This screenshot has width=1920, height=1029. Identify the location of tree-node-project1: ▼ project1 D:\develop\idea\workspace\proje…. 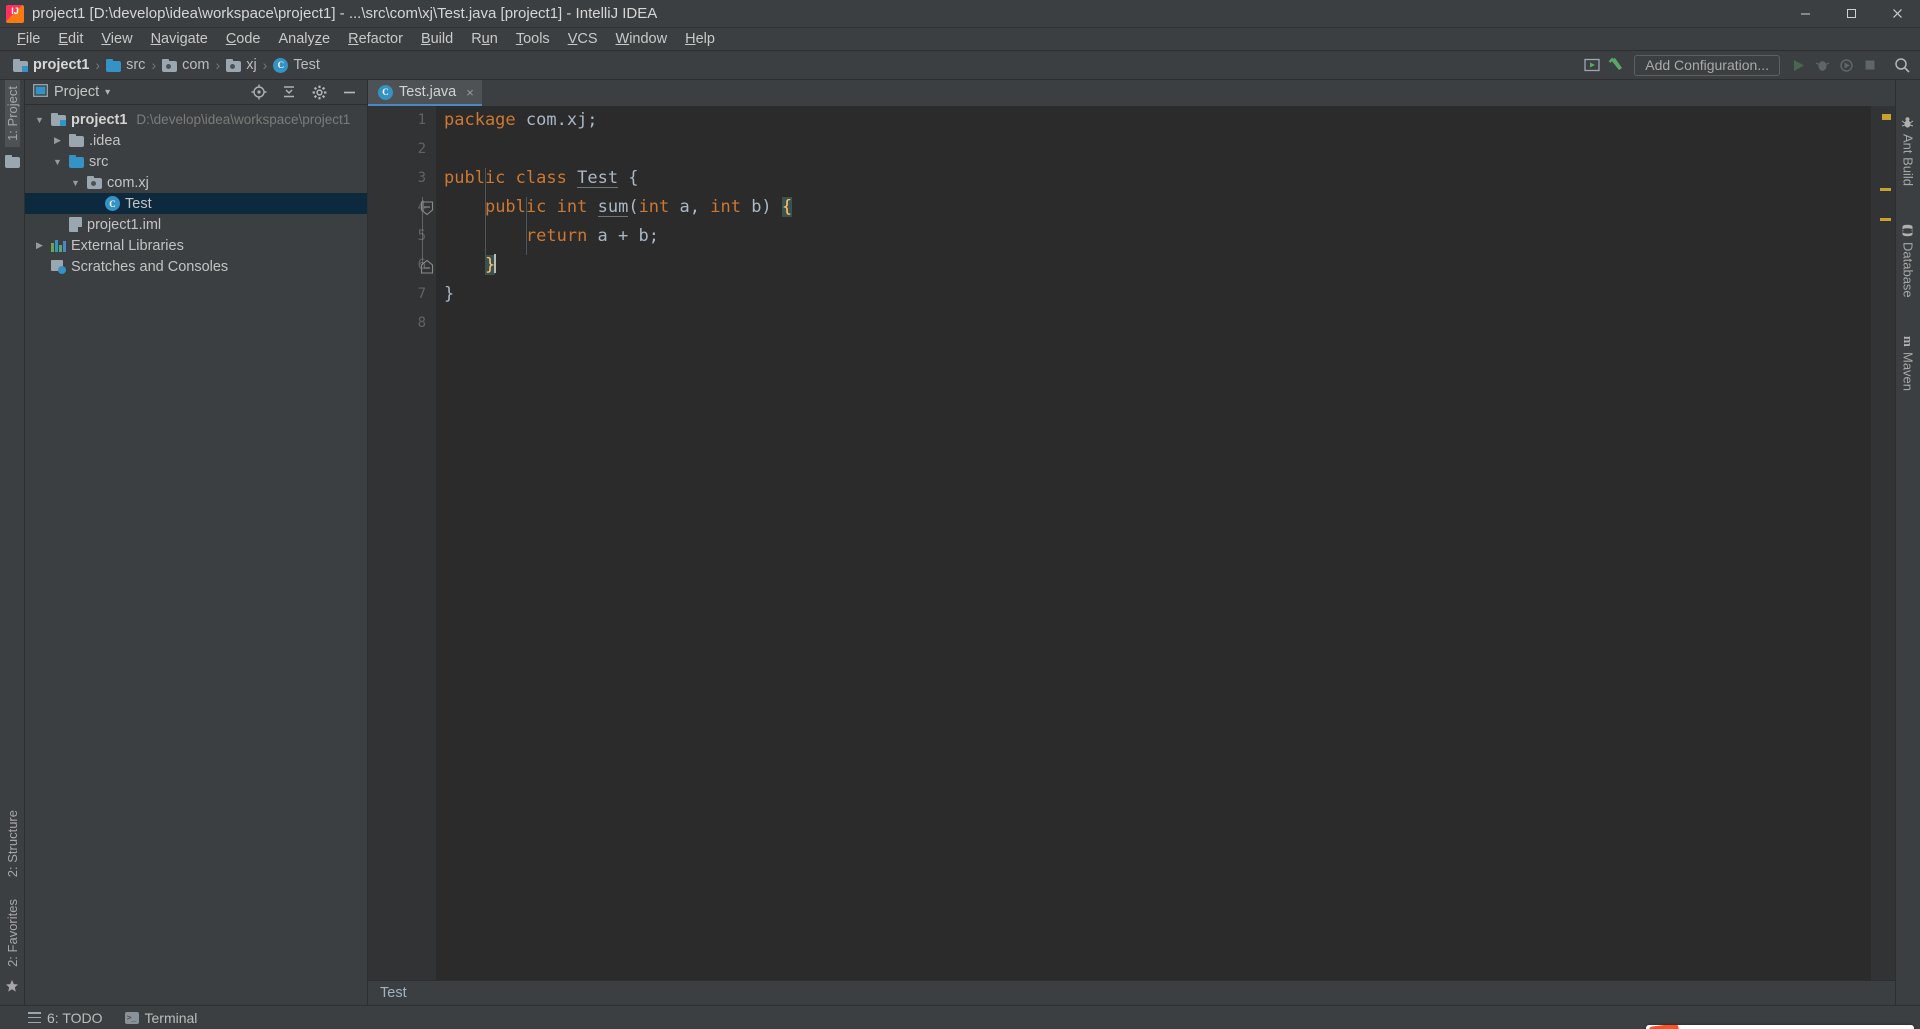
(196, 119).